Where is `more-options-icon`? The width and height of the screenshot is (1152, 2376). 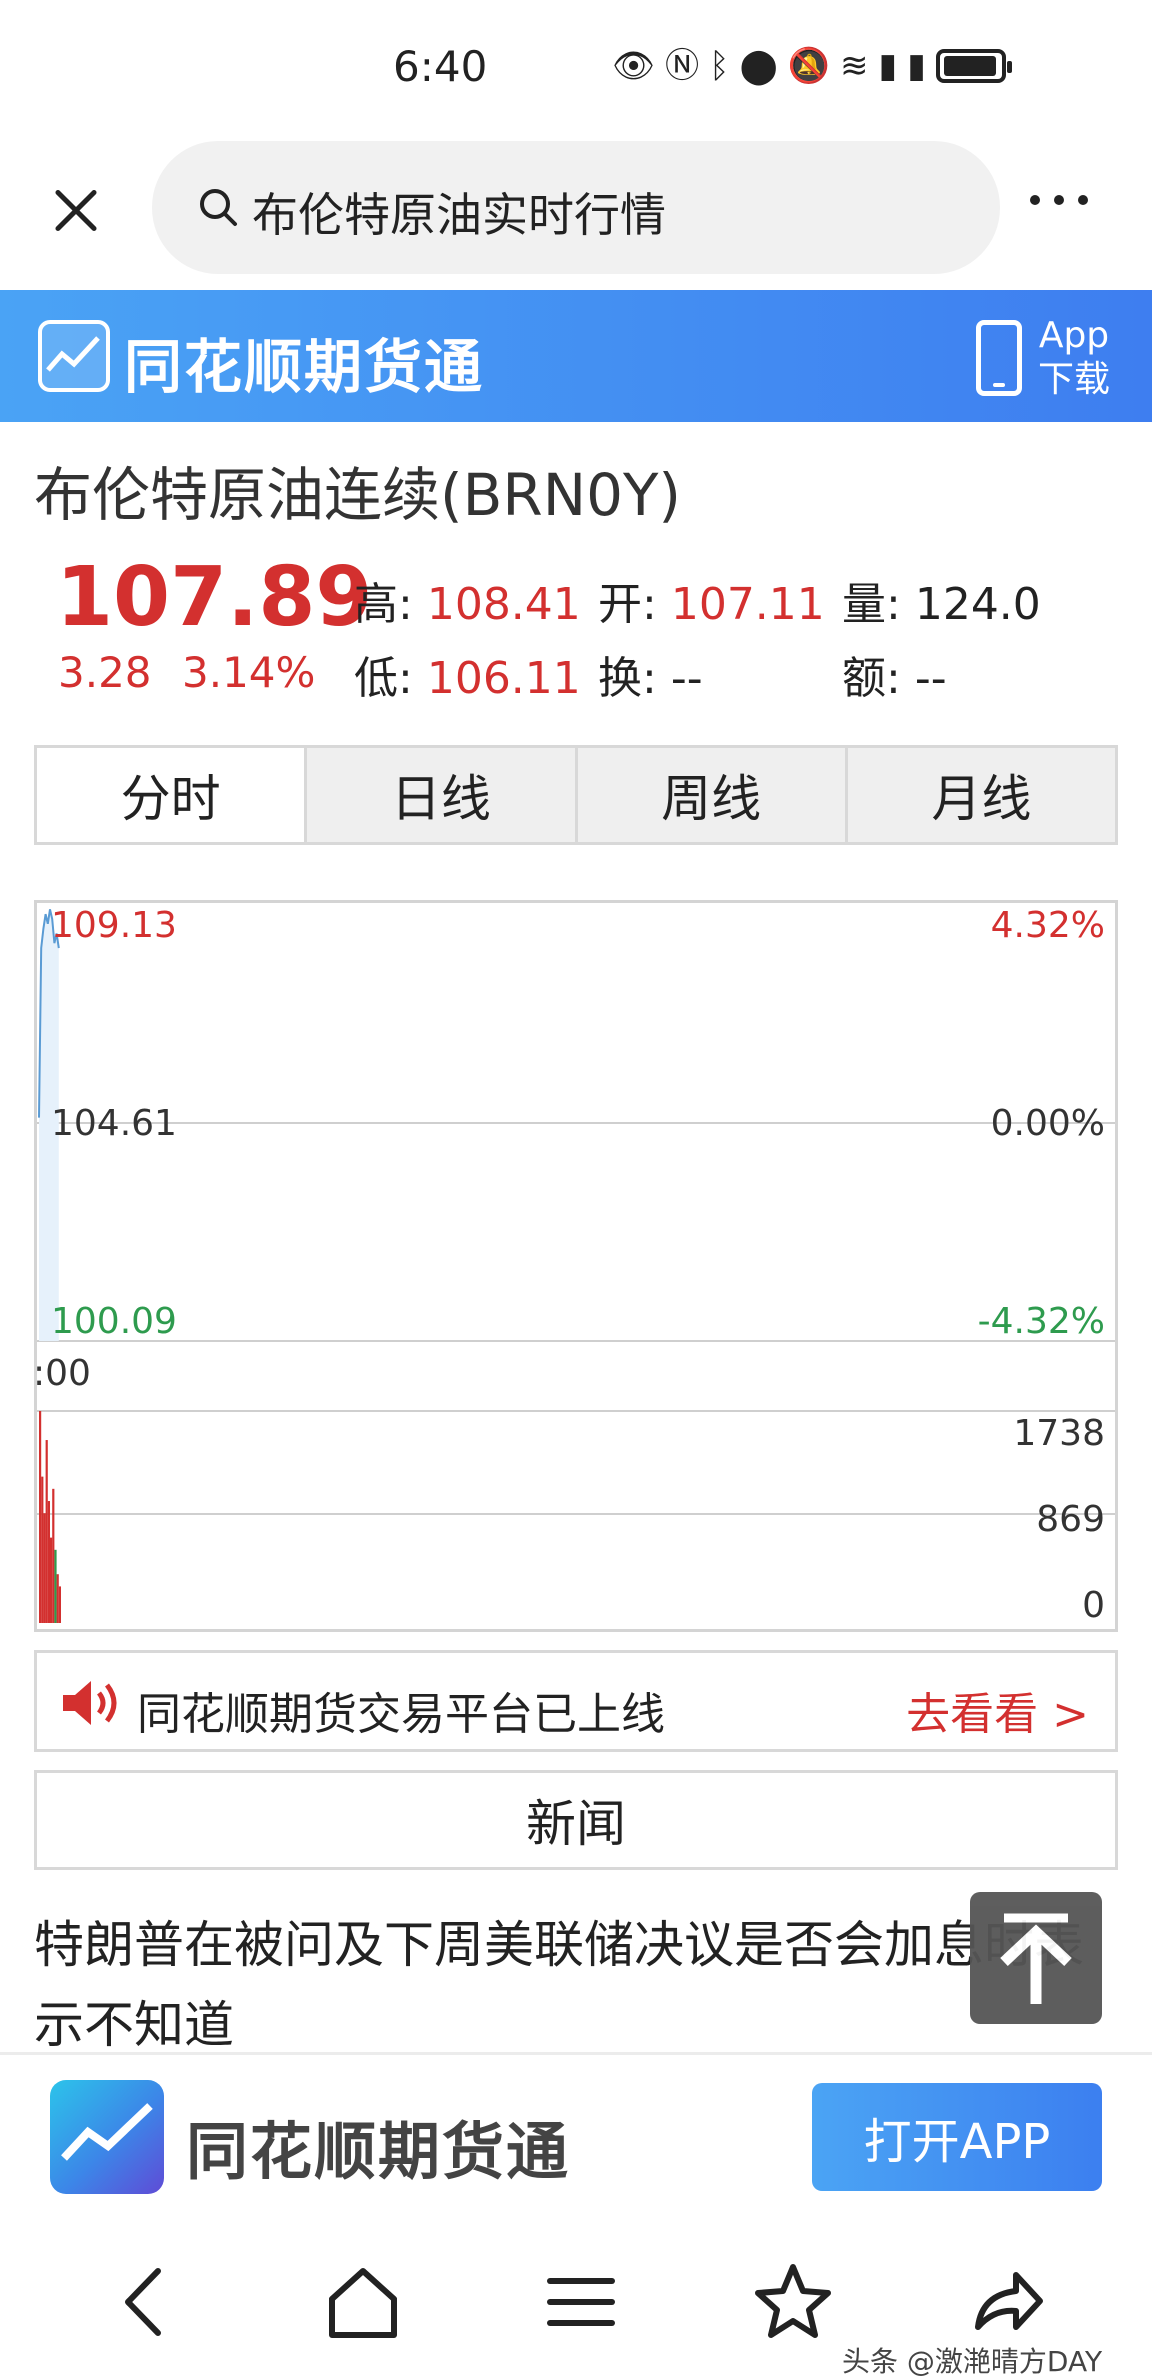
more-options-icon is located at coordinates (1085, 210).